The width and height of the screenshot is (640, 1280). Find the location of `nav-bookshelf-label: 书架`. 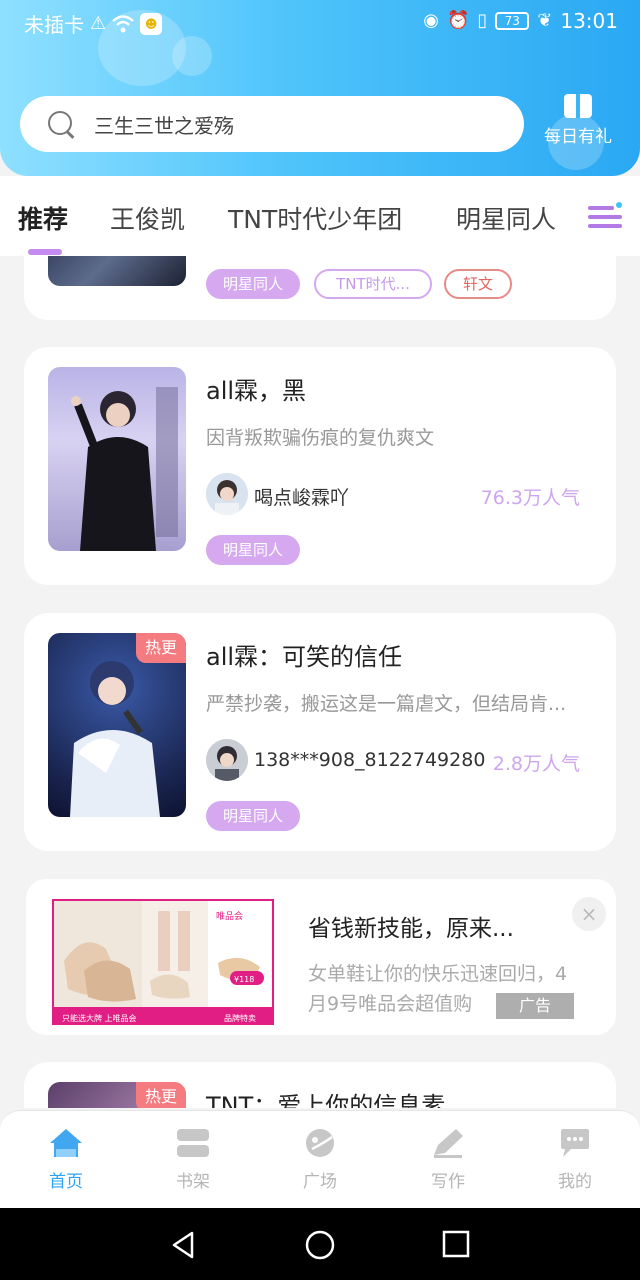

nav-bookshelf-label: 书架 is located at coordinates (193, 1182).